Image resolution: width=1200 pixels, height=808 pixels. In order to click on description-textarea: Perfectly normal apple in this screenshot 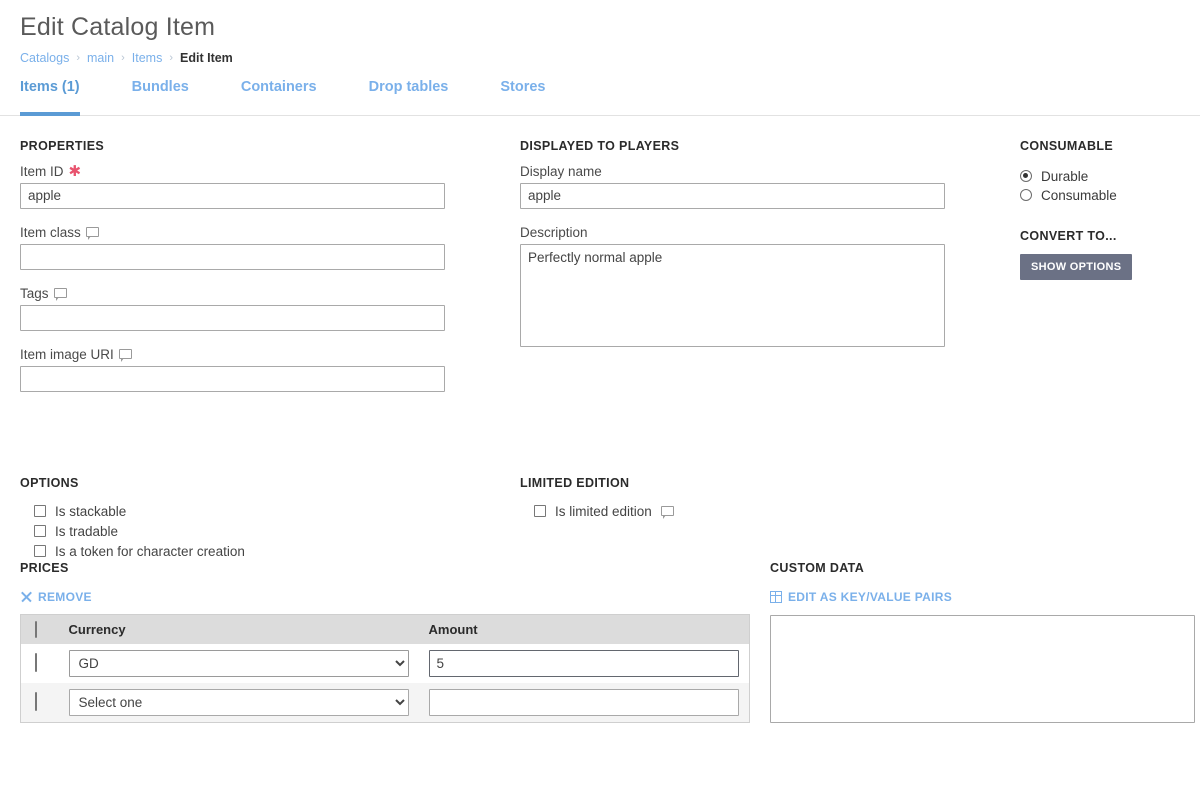, I will do `click(732, 295)`.